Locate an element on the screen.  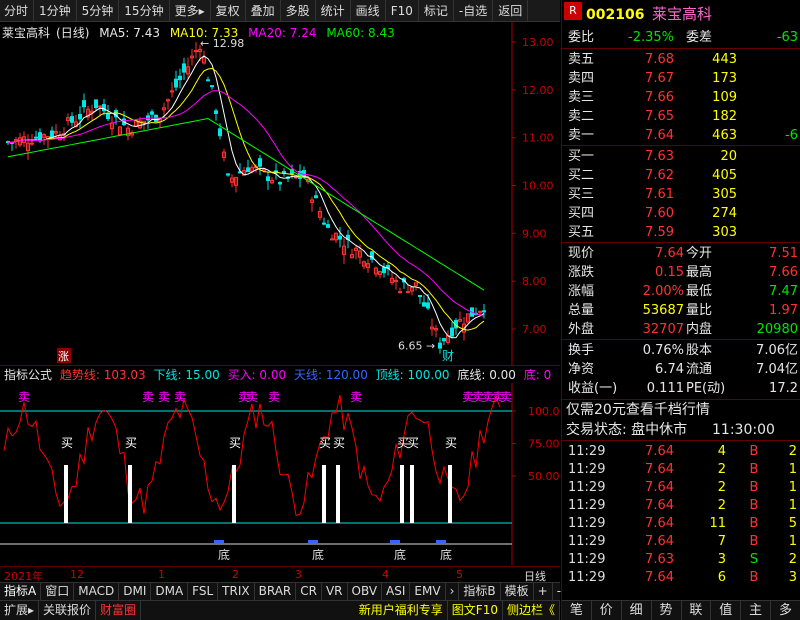
indicator-tab: DMA is located at coordinates (170, 591).